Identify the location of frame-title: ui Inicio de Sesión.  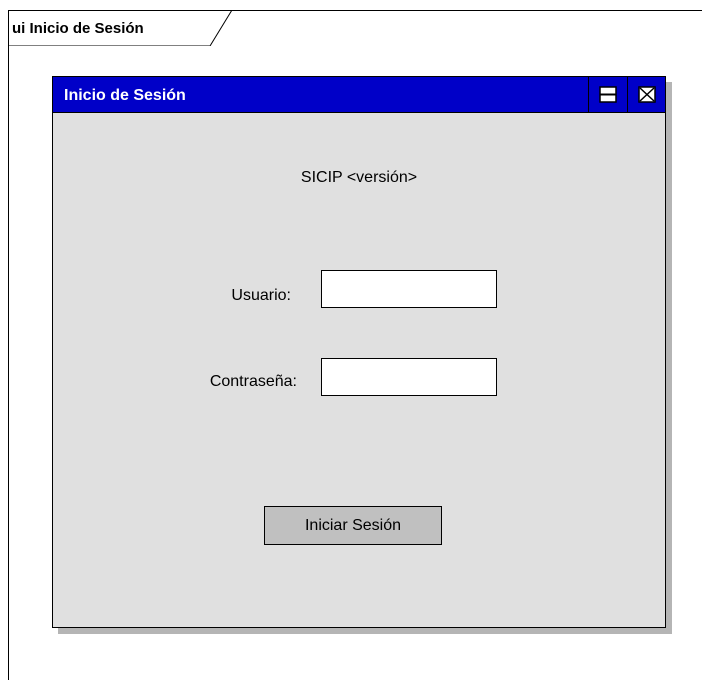
(78, 28).